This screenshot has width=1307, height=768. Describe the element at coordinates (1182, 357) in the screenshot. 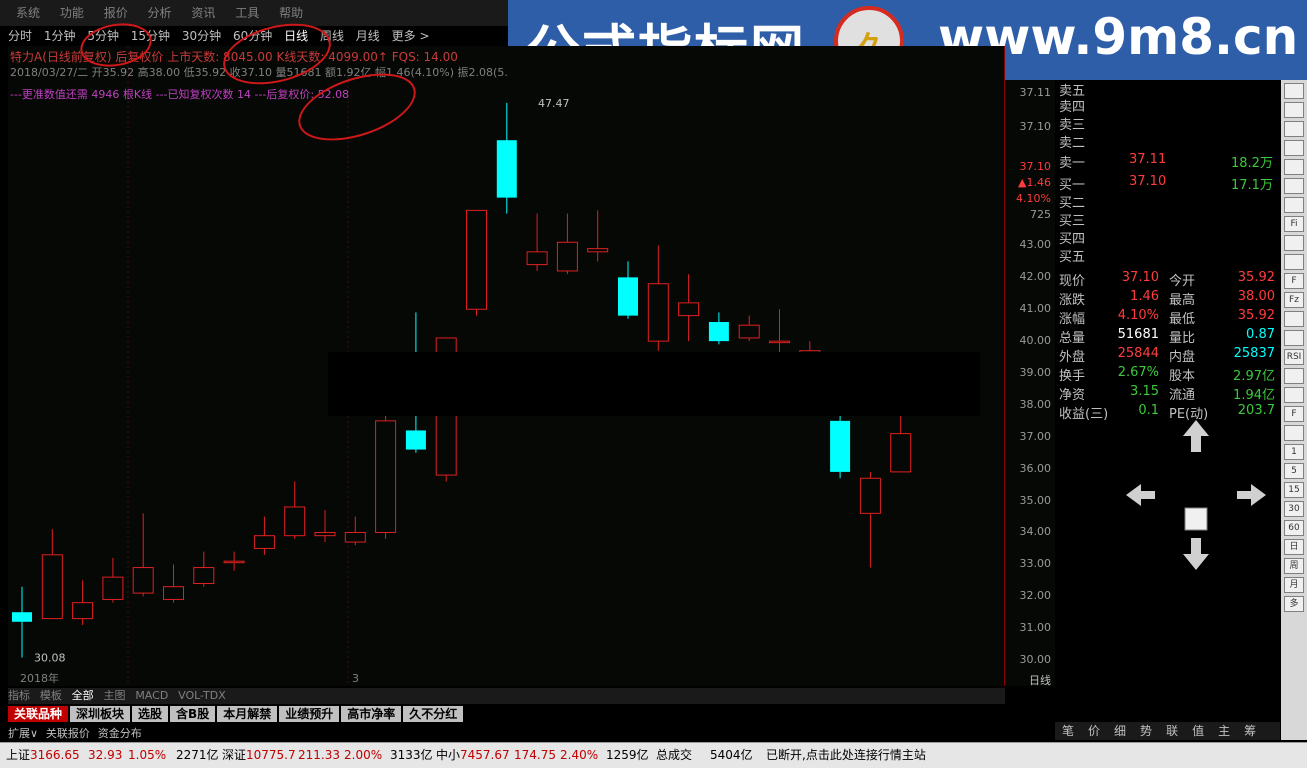

I see `quote-label: 内盘` at that location.